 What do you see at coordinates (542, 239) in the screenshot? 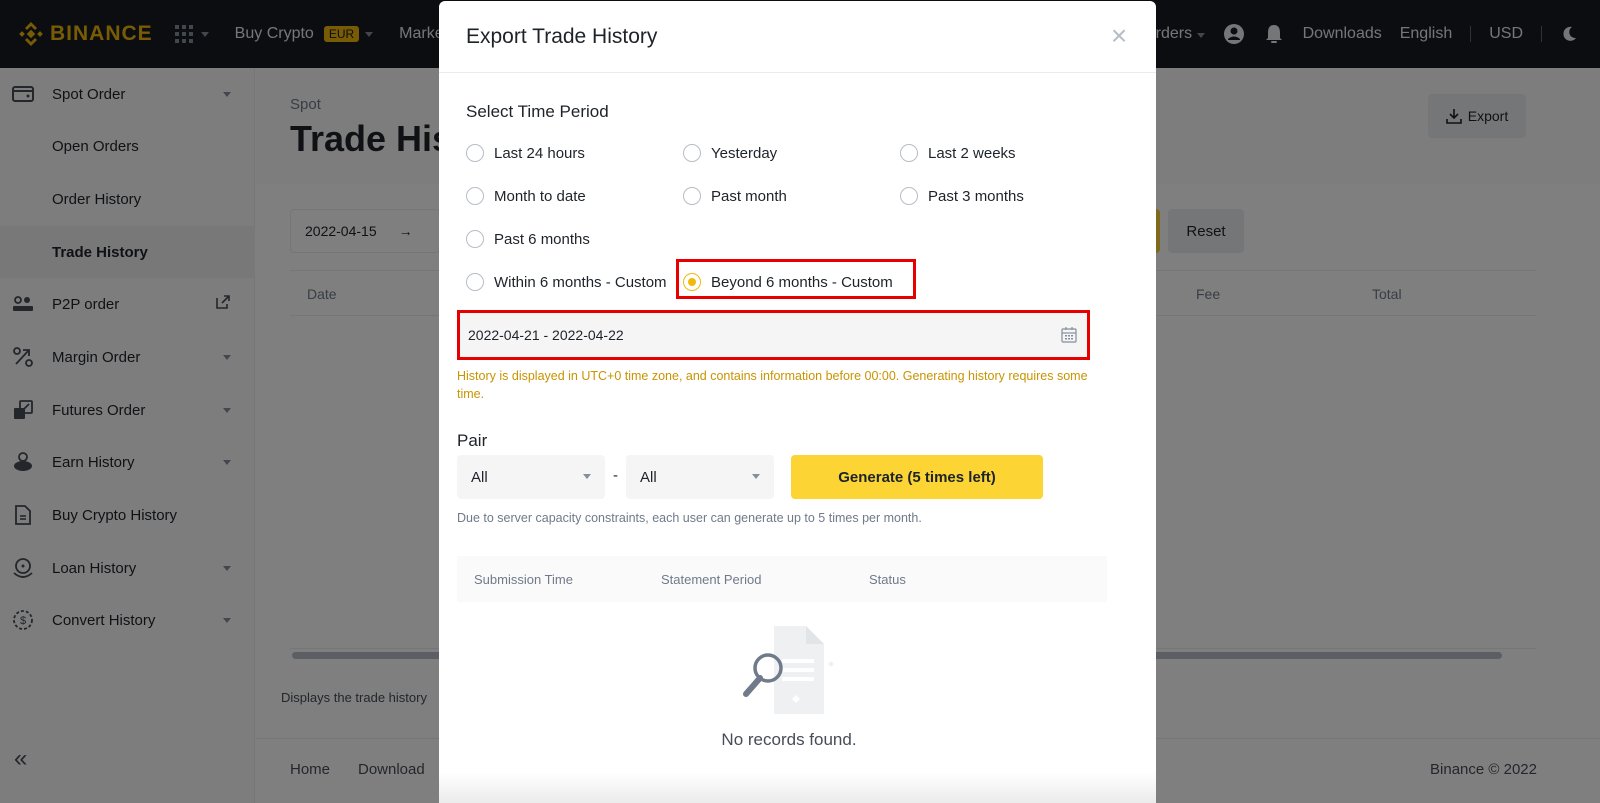
I see `radio-label: Past 6 months` at bounding box center [542, 239].